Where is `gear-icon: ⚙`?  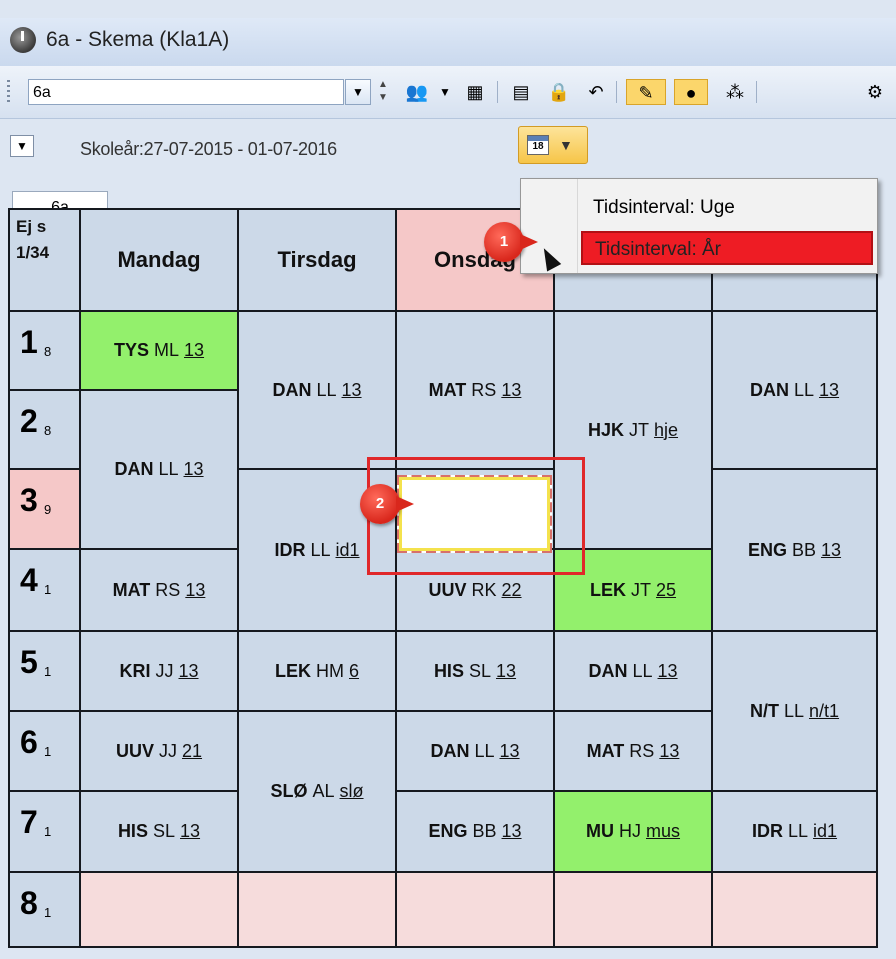
gear-icon: ⚙ is located at coordinates (875, 92).